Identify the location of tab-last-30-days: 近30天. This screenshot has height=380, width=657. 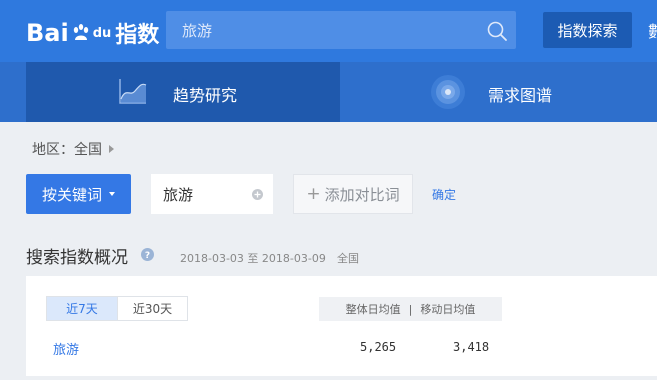
(152, 308).